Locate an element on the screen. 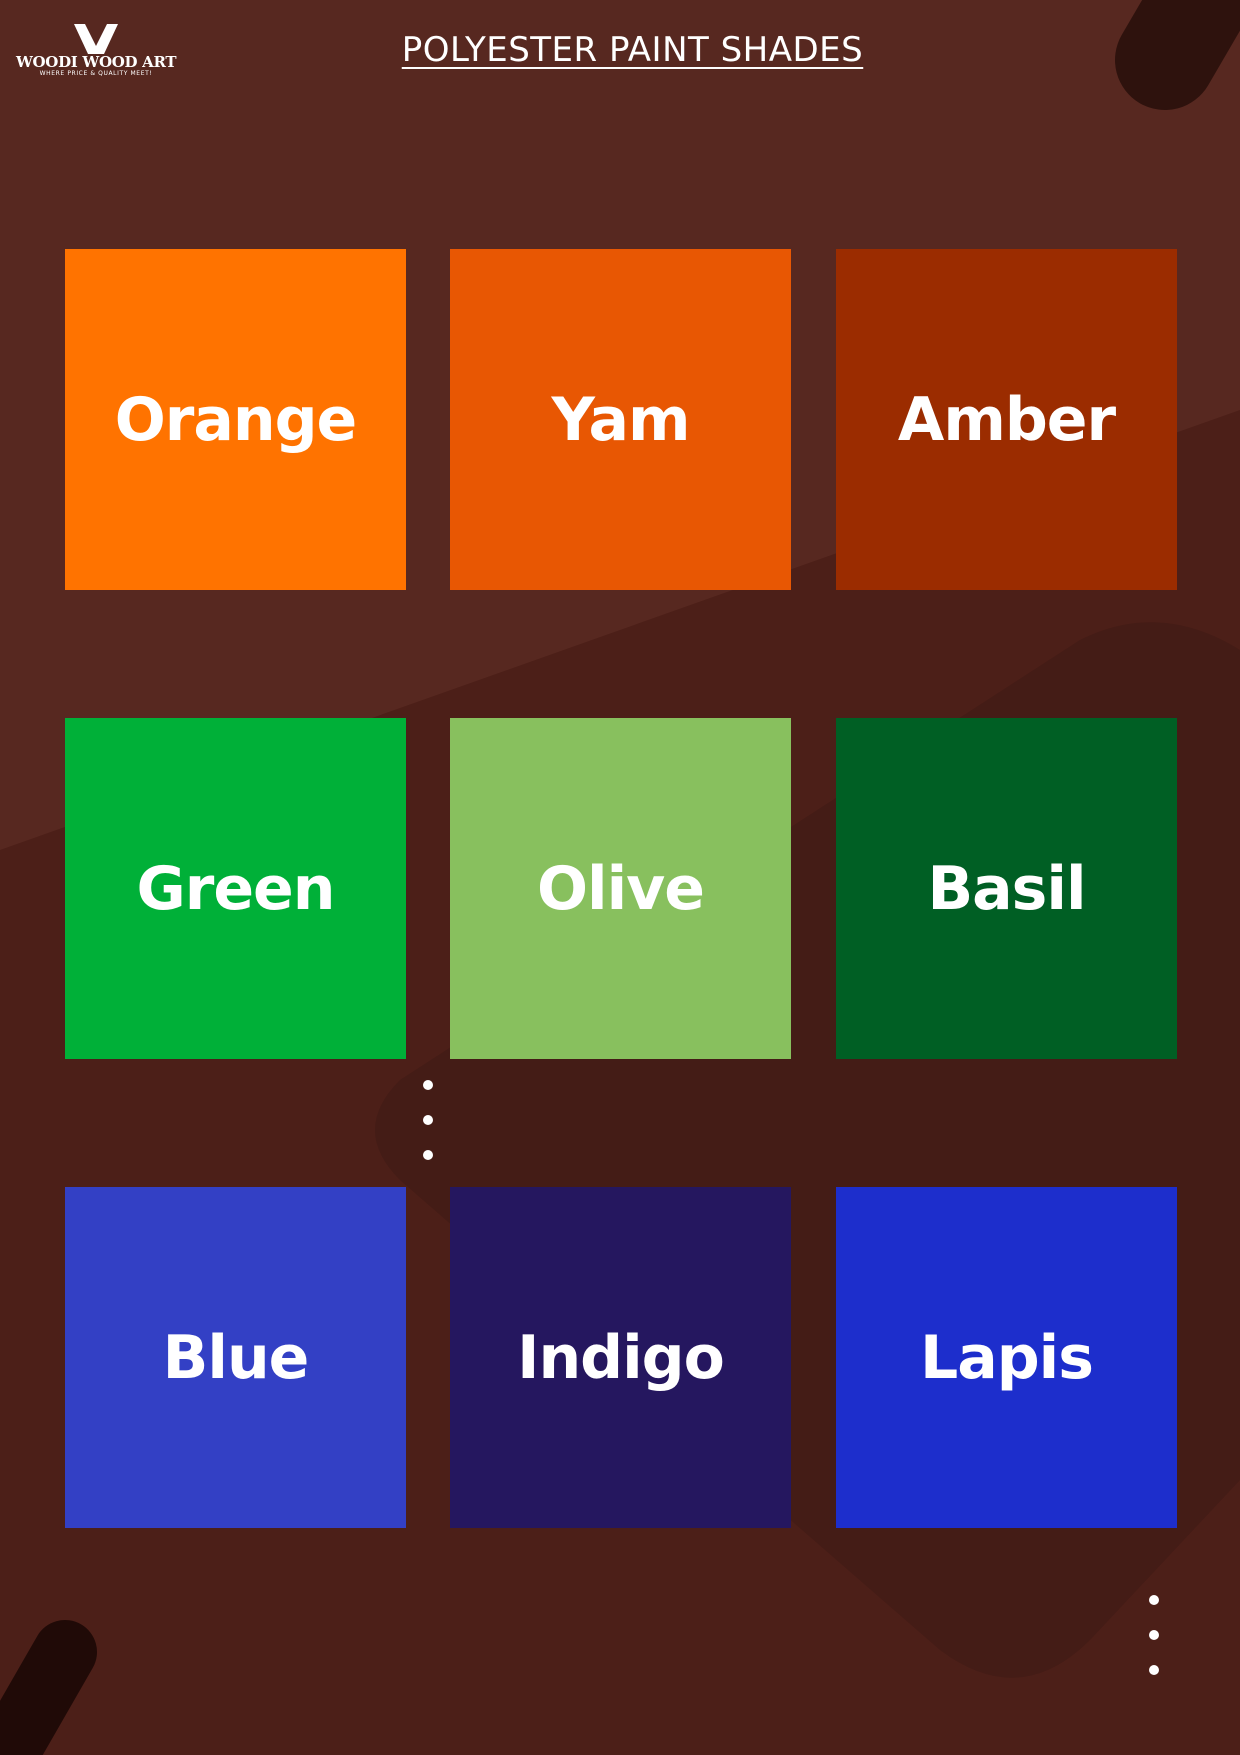 The width and height of the screenshot is (1240, 1755). swatch-label: Orange is located at coordinates (235, 419).